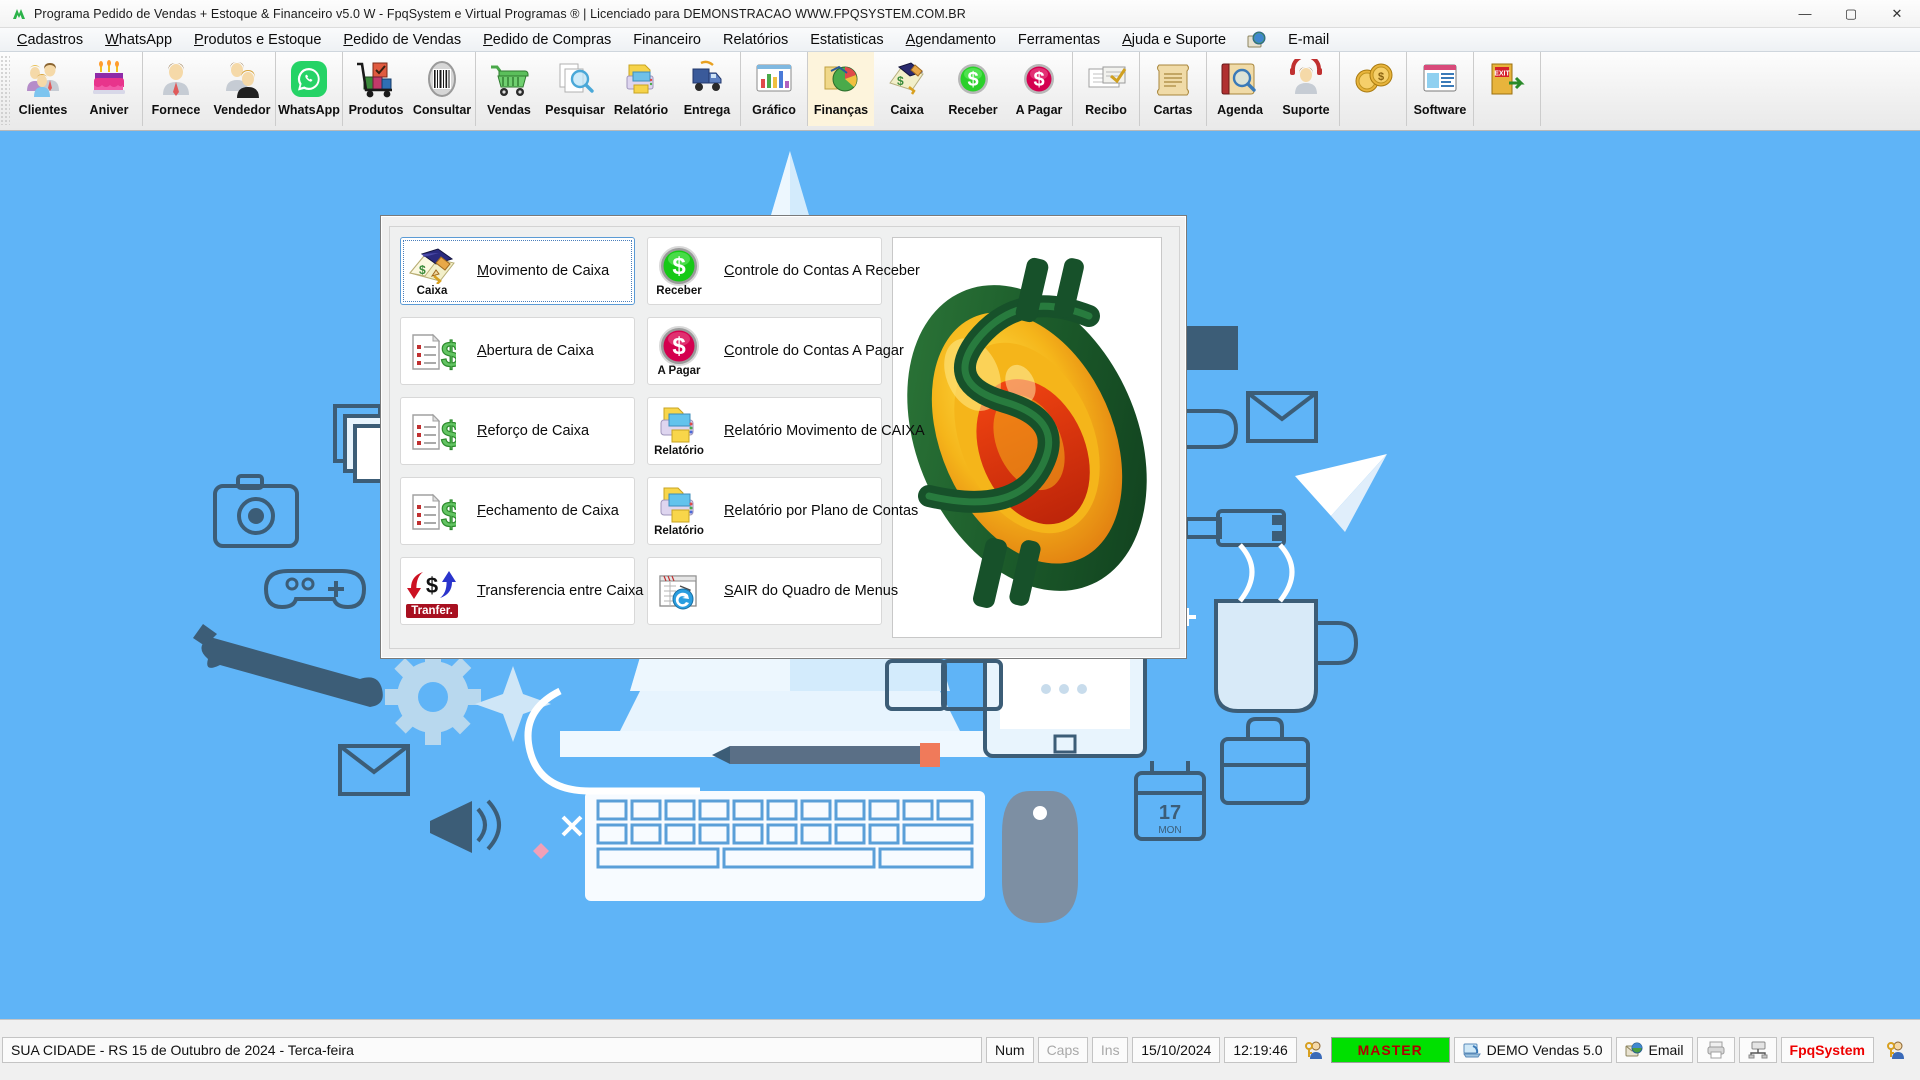  What do you see at coordinates (402, 40) in the screenshot?
I see `menu-item-pedido-vendas: Pedido de Vendas` at bounding box center [402, 40].